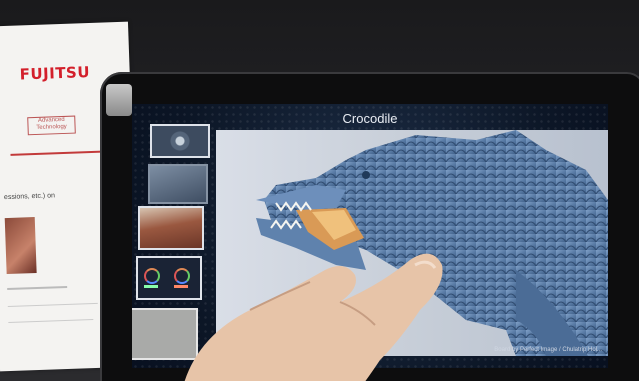 The width and height of the screenshot is (639, 381). I want to click on leaflet-divider, so click(58, 153).